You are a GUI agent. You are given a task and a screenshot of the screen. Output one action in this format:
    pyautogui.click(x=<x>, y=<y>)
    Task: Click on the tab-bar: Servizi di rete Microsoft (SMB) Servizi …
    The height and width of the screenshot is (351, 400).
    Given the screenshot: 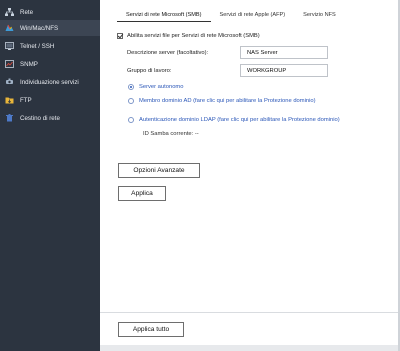 What is the action you would take?
    pyautogui.click(x=231, y=15)
    